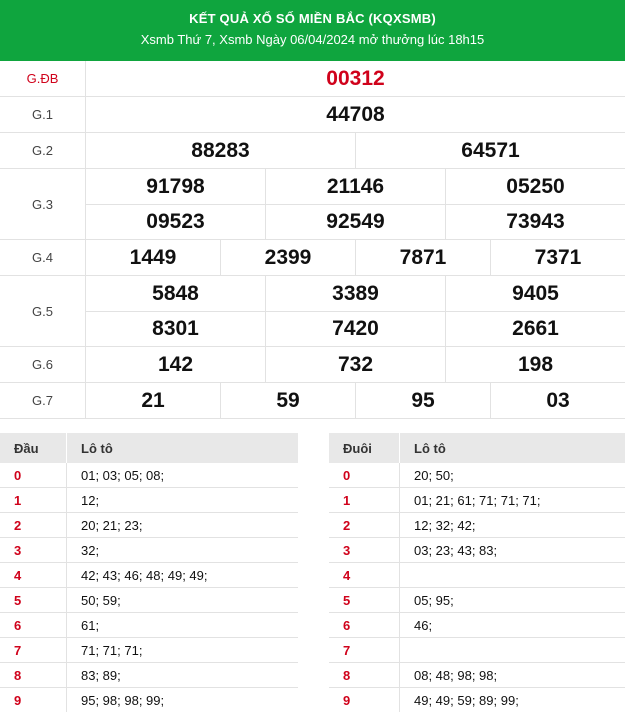 This screenshot has width=625, height=712. Describe the element at coordinates (182, 600) in the screenshot. I see `loto-head-values: 50; 59;` at that location.